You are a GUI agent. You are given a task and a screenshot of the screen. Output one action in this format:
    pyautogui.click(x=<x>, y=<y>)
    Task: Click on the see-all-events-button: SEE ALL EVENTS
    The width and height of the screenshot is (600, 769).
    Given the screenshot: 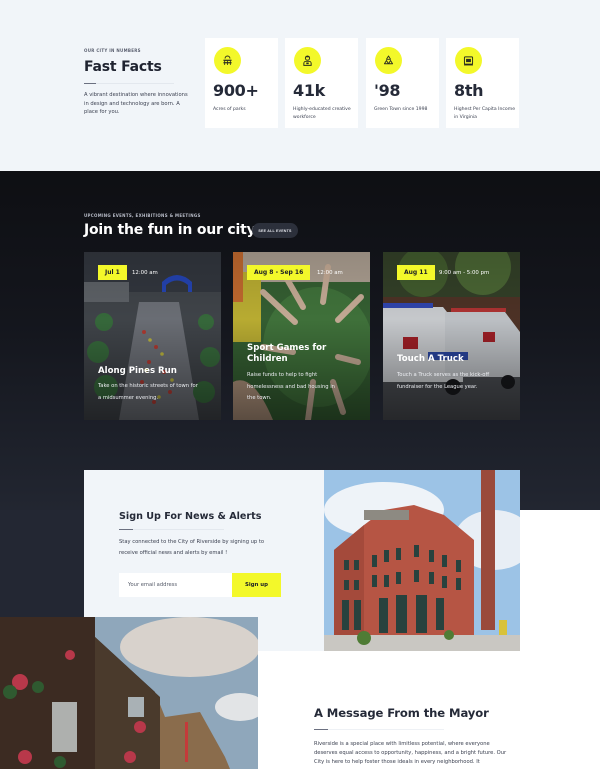 What is the action you would take?
    pyautogui.click(x=275, y=230)
    